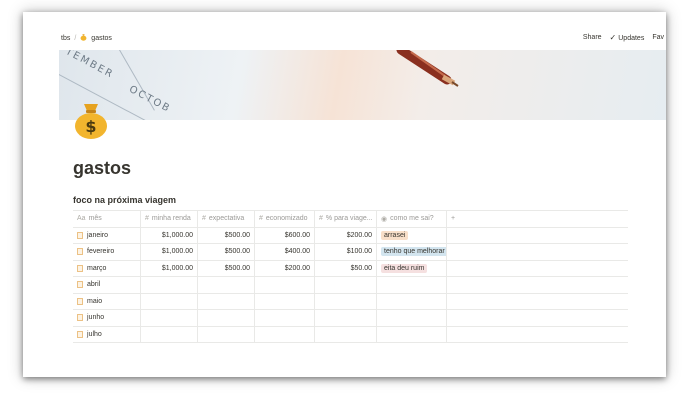  I want to click on cell-mes: março, so click(107, 268).